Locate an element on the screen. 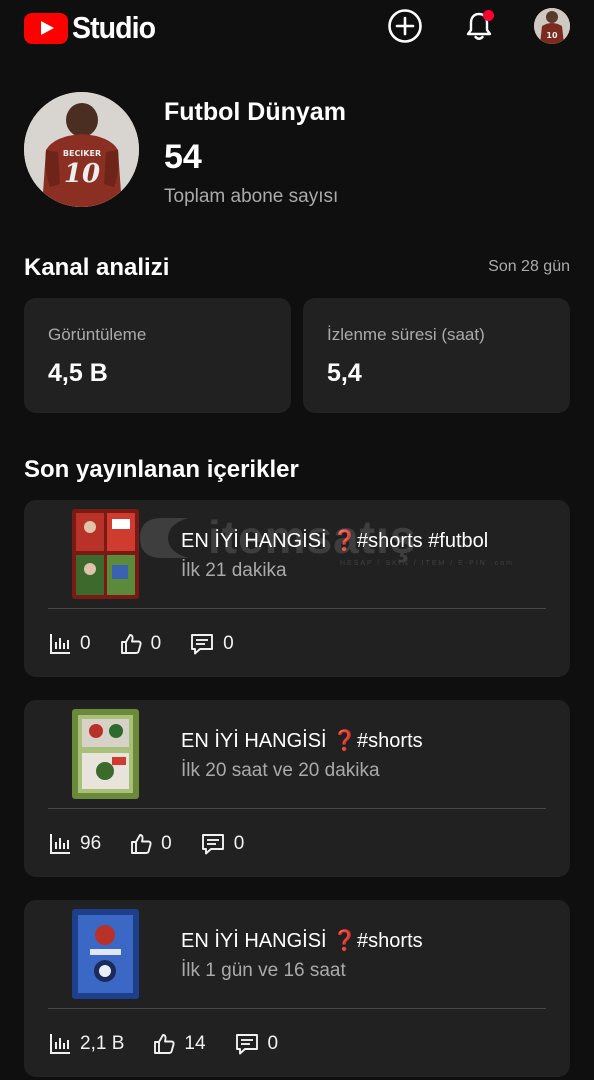 This screenshot has height=1080, width=594. video-time: İlk 1 gün ve 16 saat is located at coordinates (263, 970).